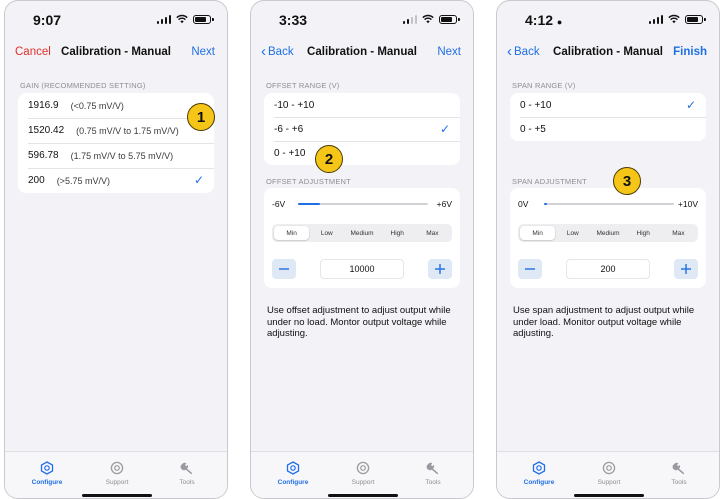 This screenshot has height=499, width=720. What do you see at coordinates (46, 130) in the screenshot?
I see `gain-value: 1520.42` at bounding box center [46, 130].